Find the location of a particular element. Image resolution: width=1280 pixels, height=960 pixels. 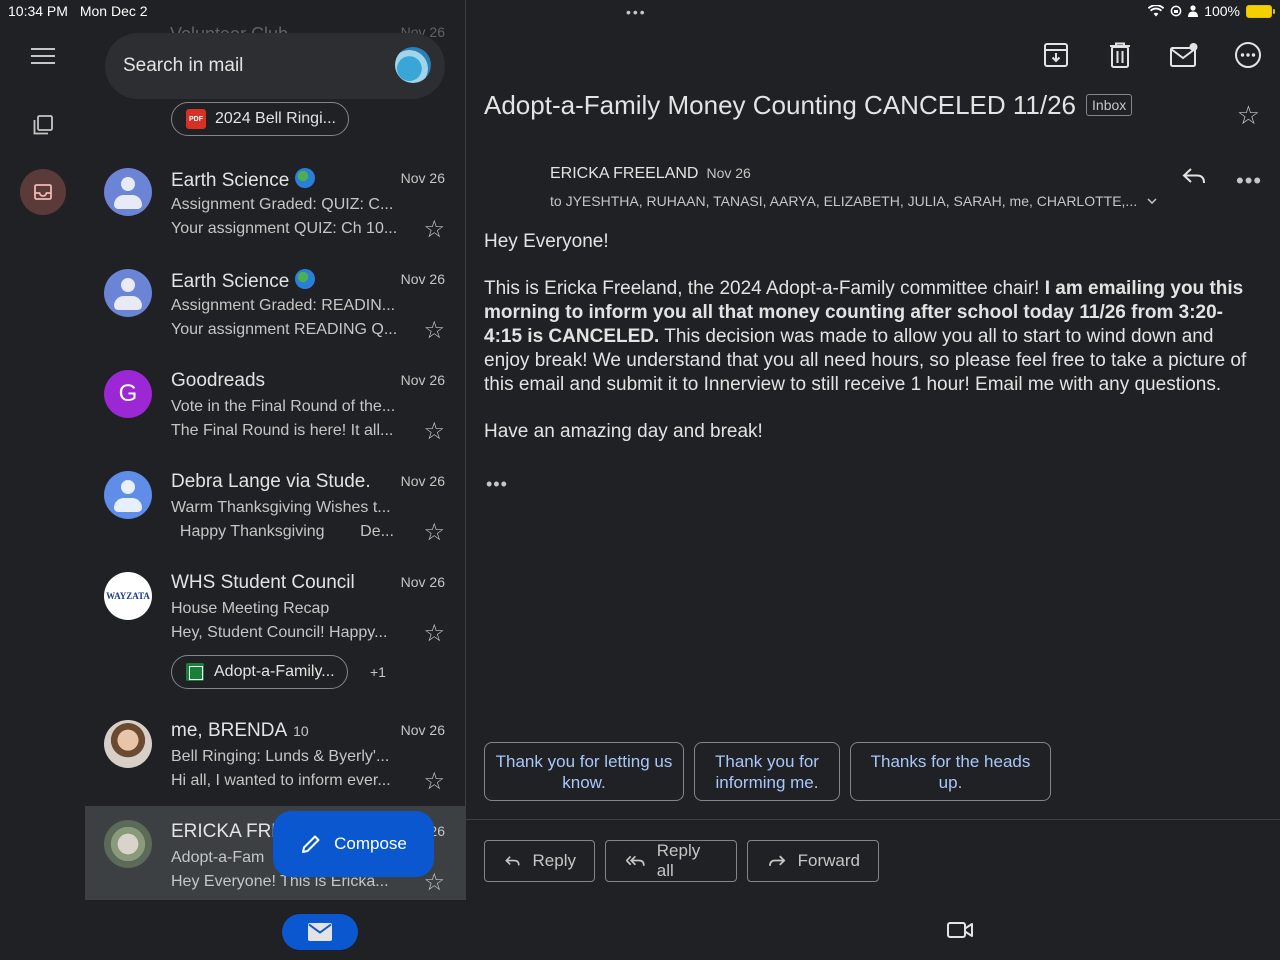

search-input: Search in mail is located at coordinates (183, 66).